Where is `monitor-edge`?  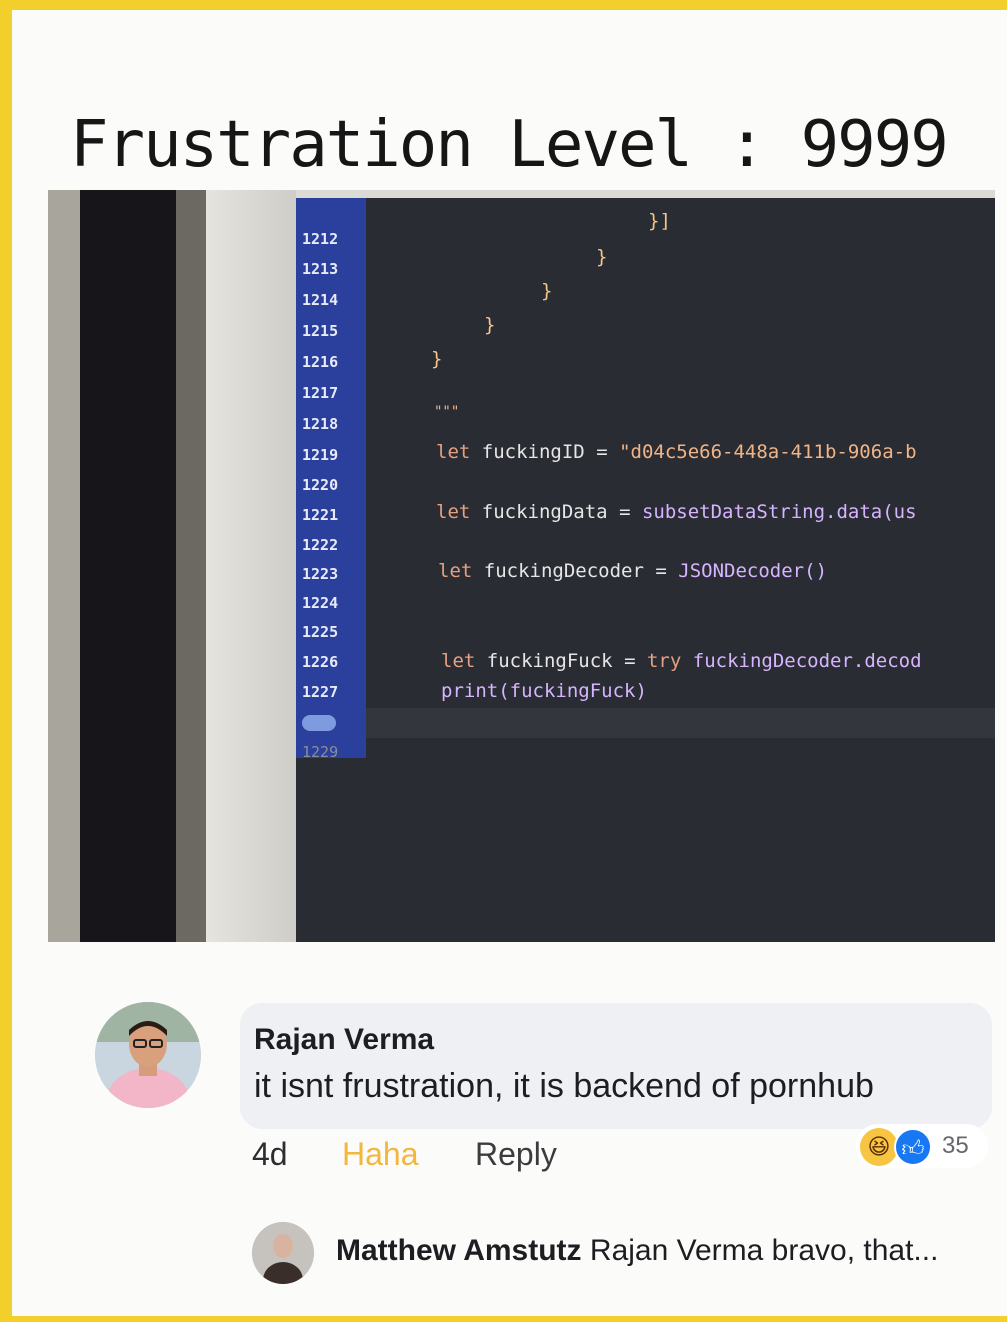 monitor-edge is located at coordinates (64, 566).